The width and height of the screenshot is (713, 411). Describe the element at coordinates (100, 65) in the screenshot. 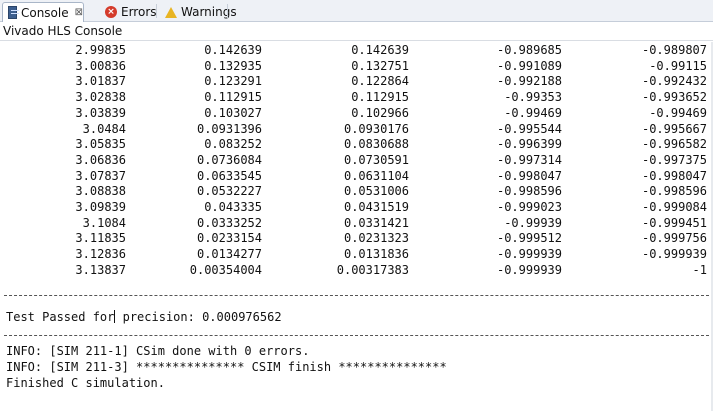

I see `output-cell: 3.00836` at that location.